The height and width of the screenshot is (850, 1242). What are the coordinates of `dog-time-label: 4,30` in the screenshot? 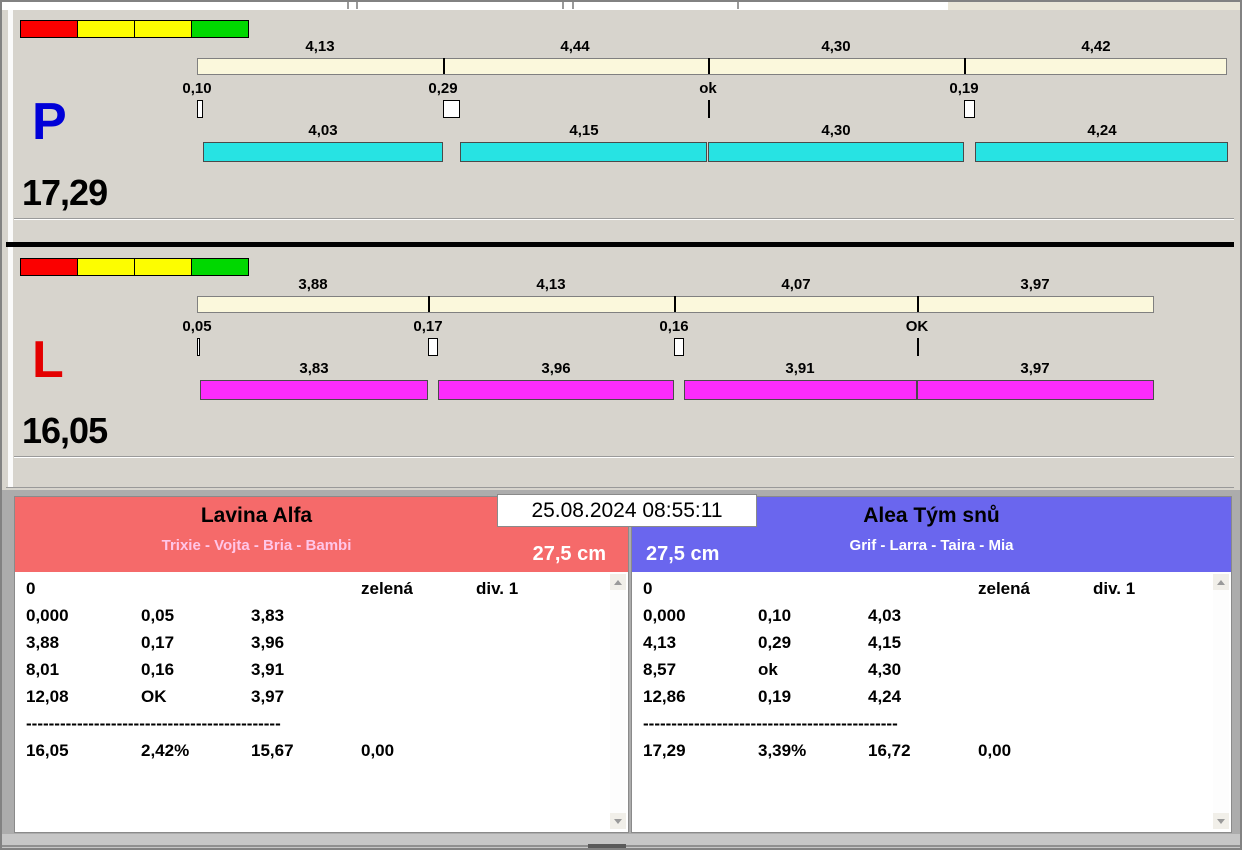 It's located at (836, 130).